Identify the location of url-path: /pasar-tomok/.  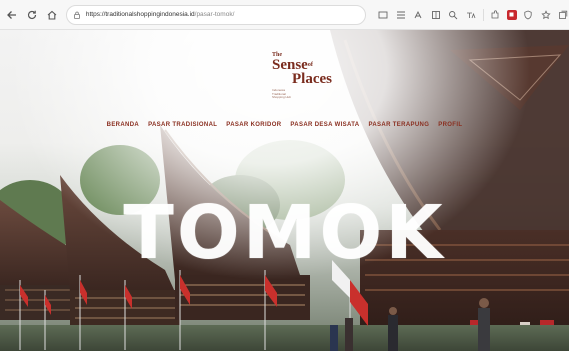
(214, 14).